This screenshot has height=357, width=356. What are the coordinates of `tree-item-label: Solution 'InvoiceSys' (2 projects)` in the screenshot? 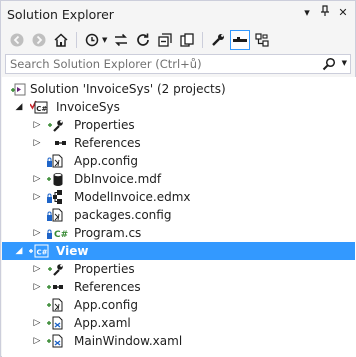 It's located at (128, 89).